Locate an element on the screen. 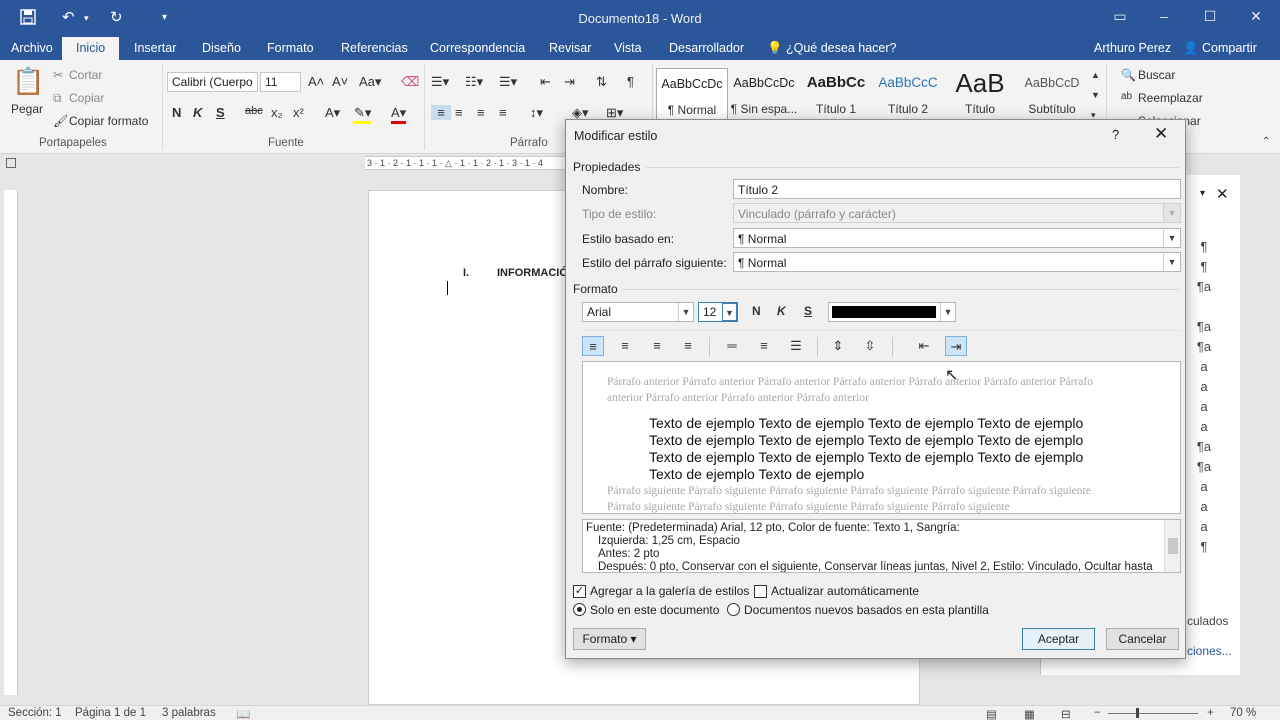 Image resolution: width=1280 pixels, height=720 pixels. numbering-icon: ☷▾ is located at coordinates (474, 82).